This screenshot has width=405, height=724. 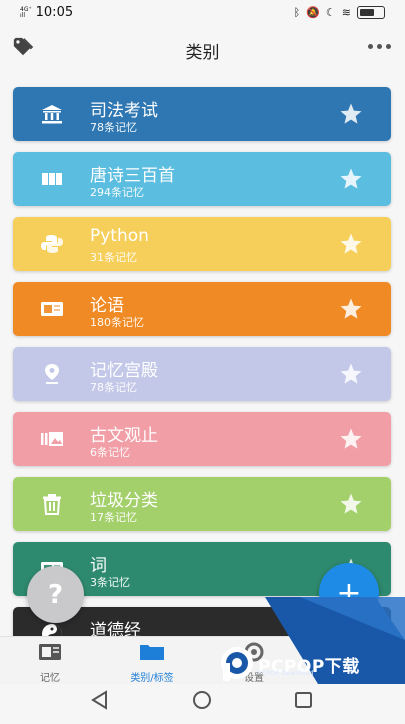 What do you see at coordinates (98, 566) in the screenshot?
I see `category-name: 词` at bounding box center [98, 566].